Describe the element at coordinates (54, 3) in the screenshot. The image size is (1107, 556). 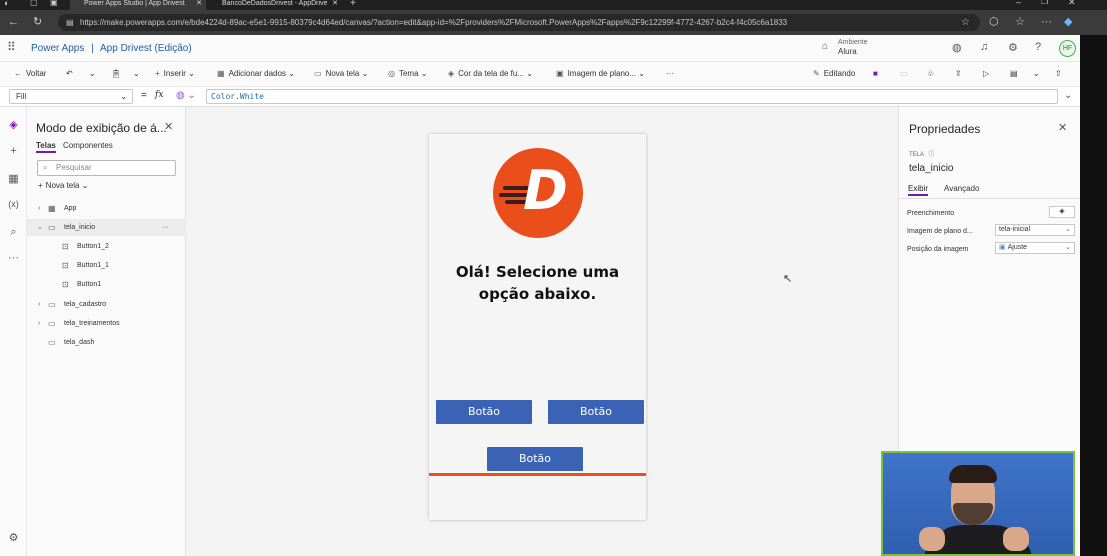
I see `tab-workspaces-icon: ▣` at that location.